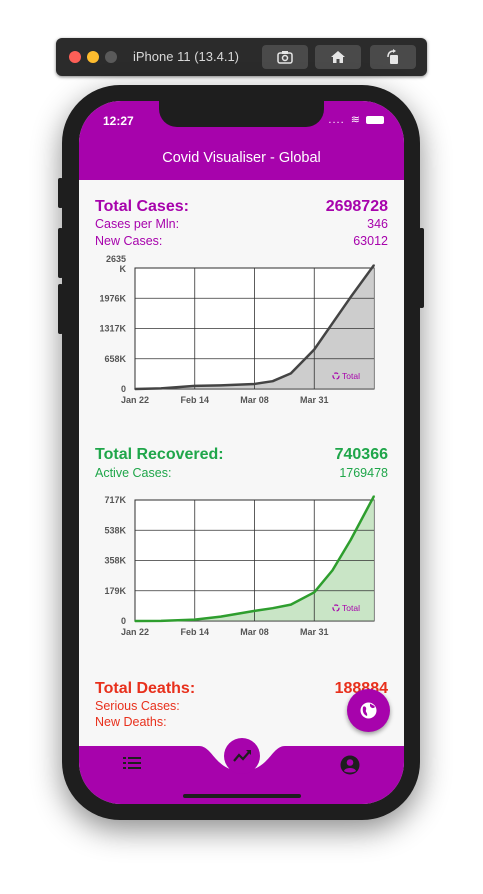 The image size is (483, 894). Describe the element at coordinates (115, 591) in the screenshot. I see `y-tick-label: 179K` at that location.